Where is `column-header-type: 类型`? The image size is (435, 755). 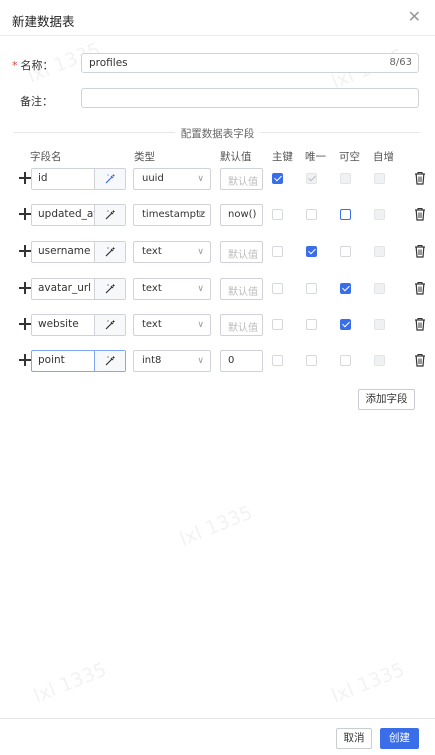 column-header-type: 类型 is located at coordinates (144, 157).